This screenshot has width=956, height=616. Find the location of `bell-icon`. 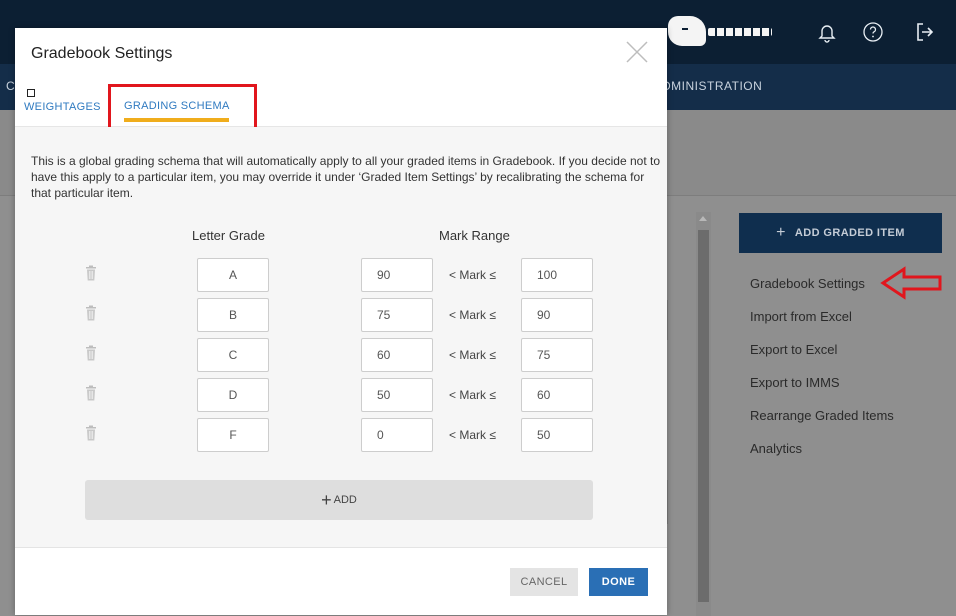

bell-icon is located at coordinates (827, 32).